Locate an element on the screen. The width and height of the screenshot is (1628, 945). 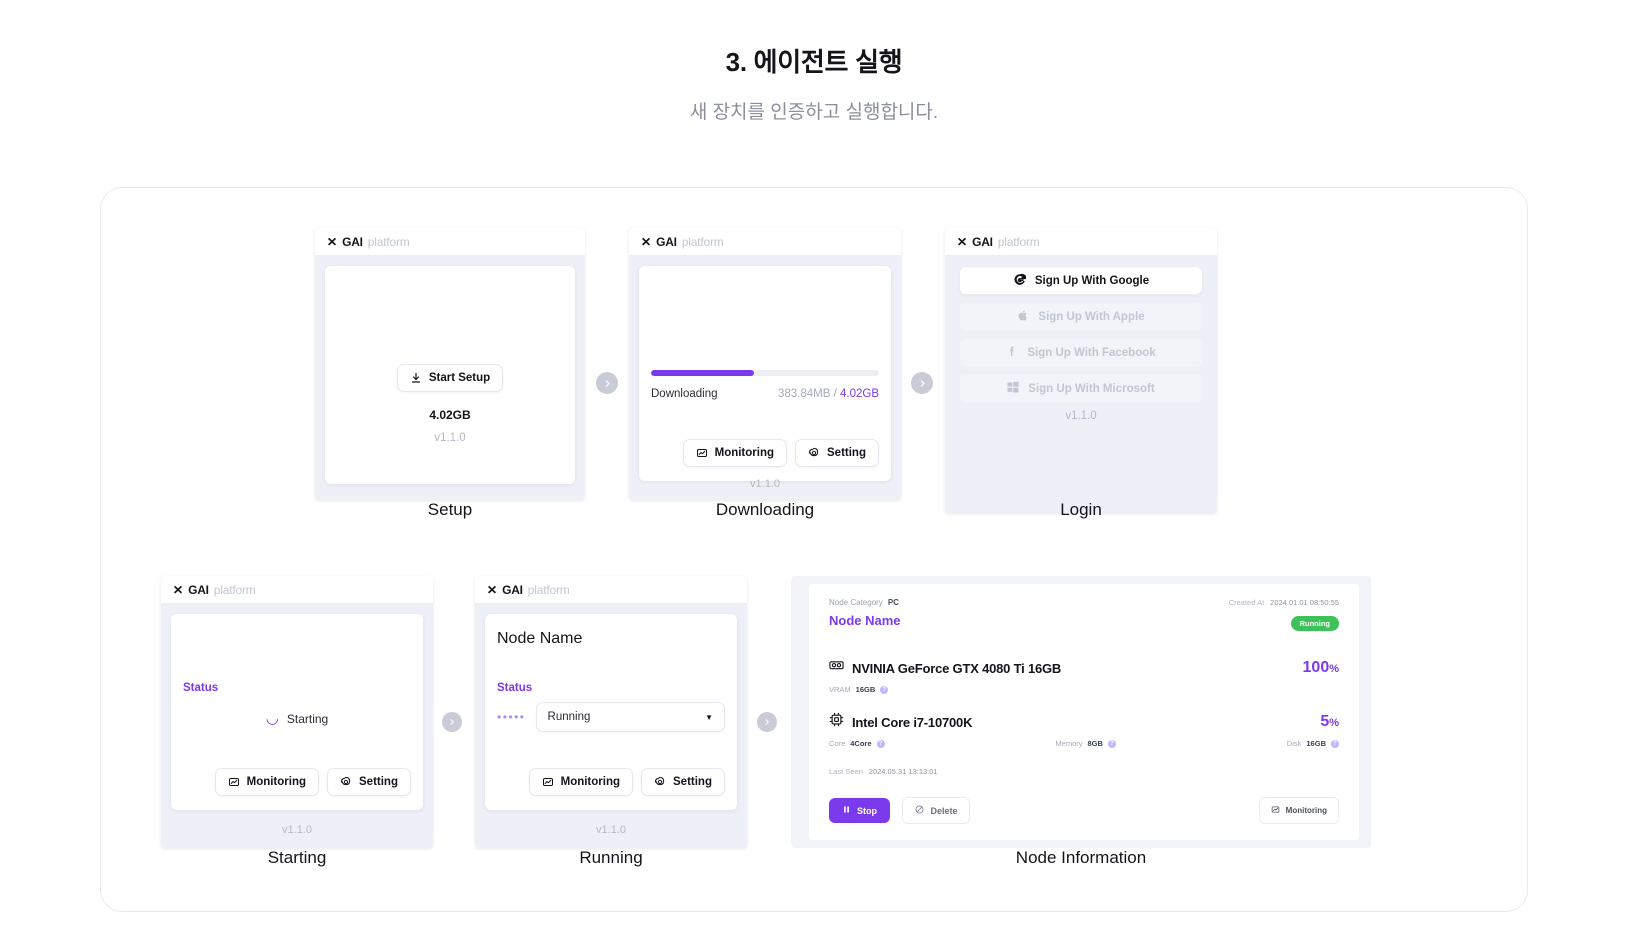
titlebar-running: ✕ GAI platform is located at coordinates (611, 590).